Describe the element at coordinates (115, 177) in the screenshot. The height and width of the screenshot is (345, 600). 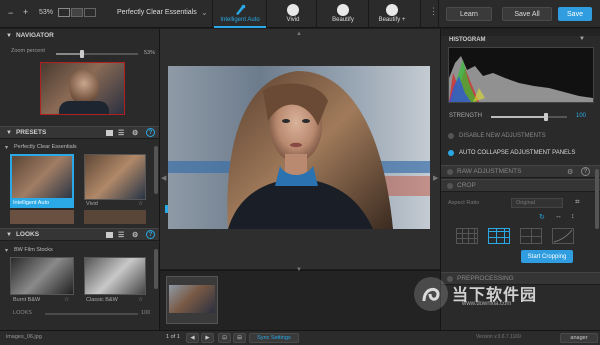
I see `preset-thumbnail-vivid` at that location.